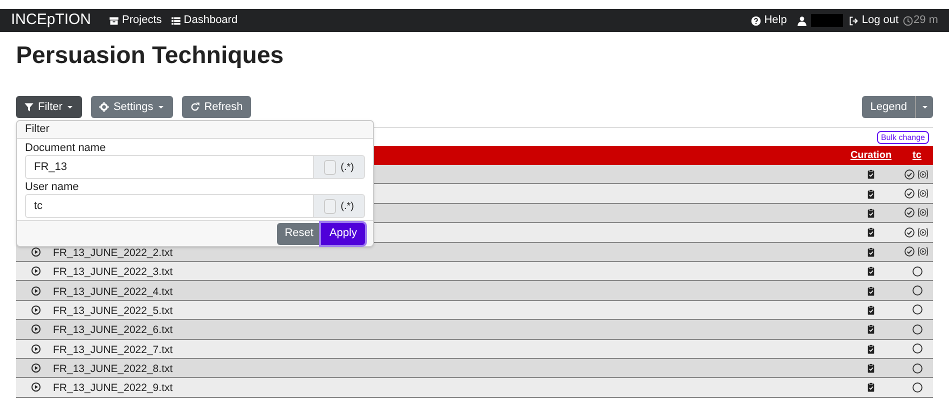 The image size is (949, 400). What do you see at coordinates (132, 107) in the screenshot?
I see `settings-button: Settings` at bounding box center [132, 107].